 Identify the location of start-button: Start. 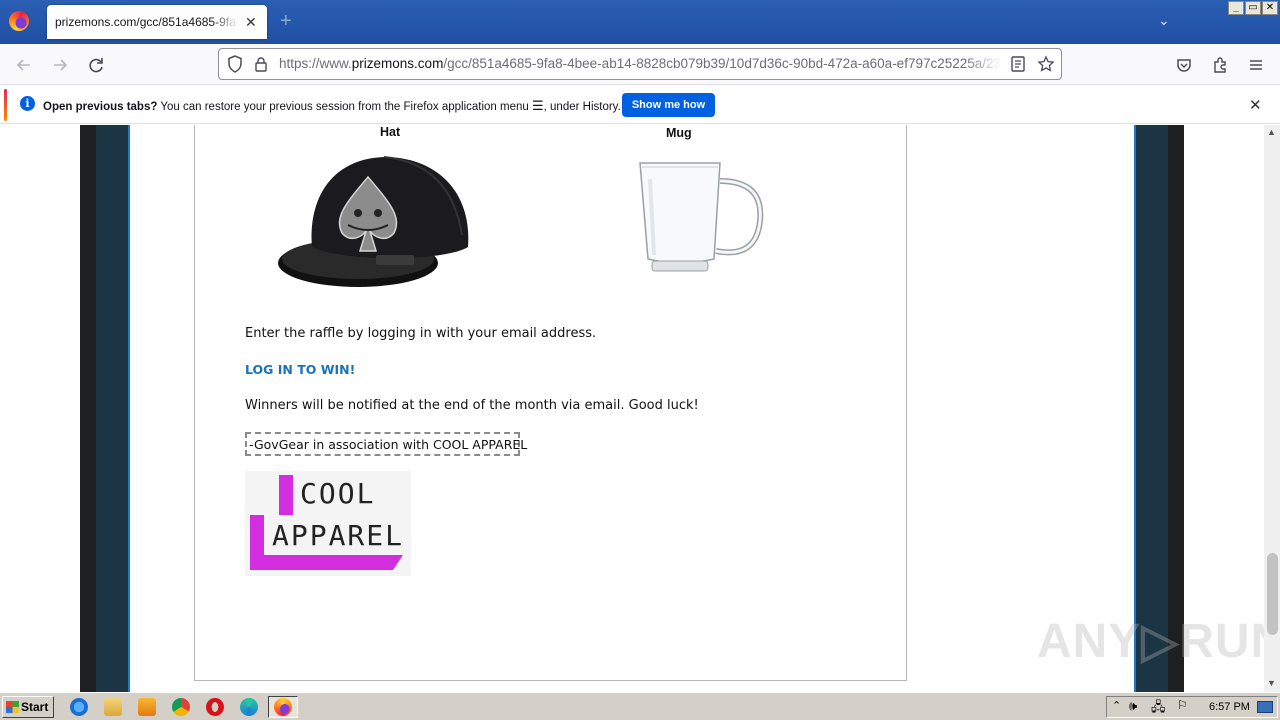
(28, 707).